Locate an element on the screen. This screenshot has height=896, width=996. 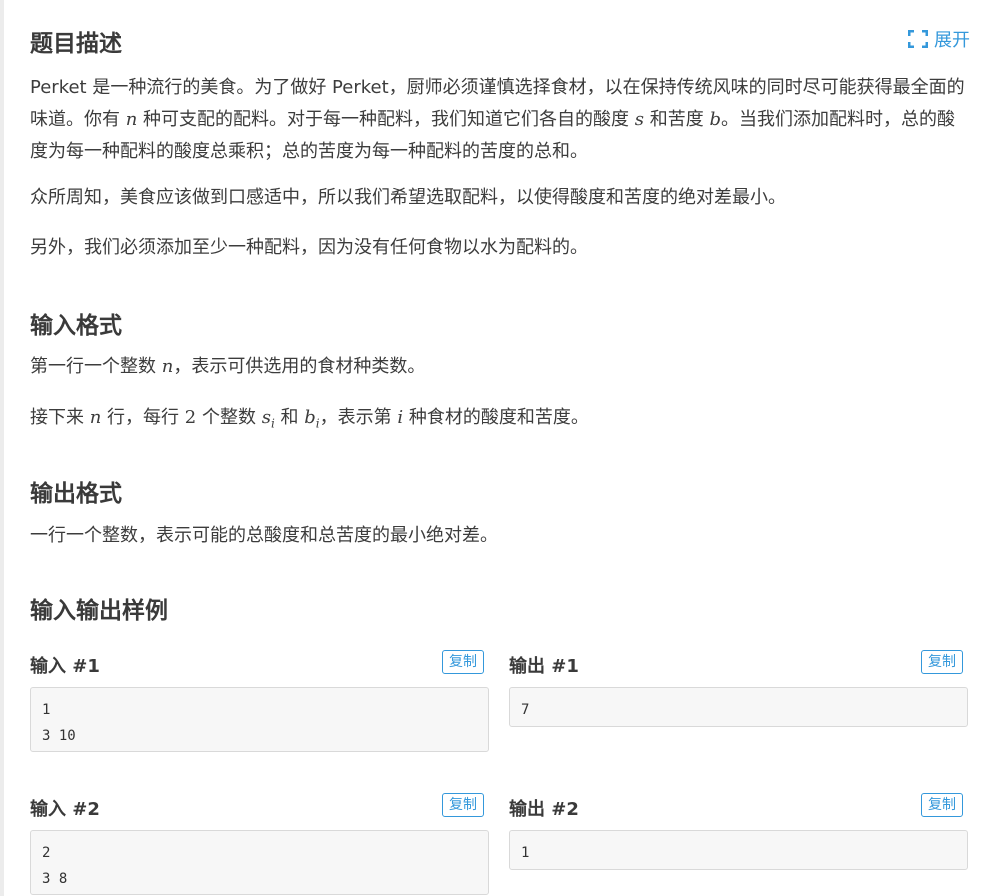
sample-2-input-label: 输入 #2 is located at coordinates (65, 809).